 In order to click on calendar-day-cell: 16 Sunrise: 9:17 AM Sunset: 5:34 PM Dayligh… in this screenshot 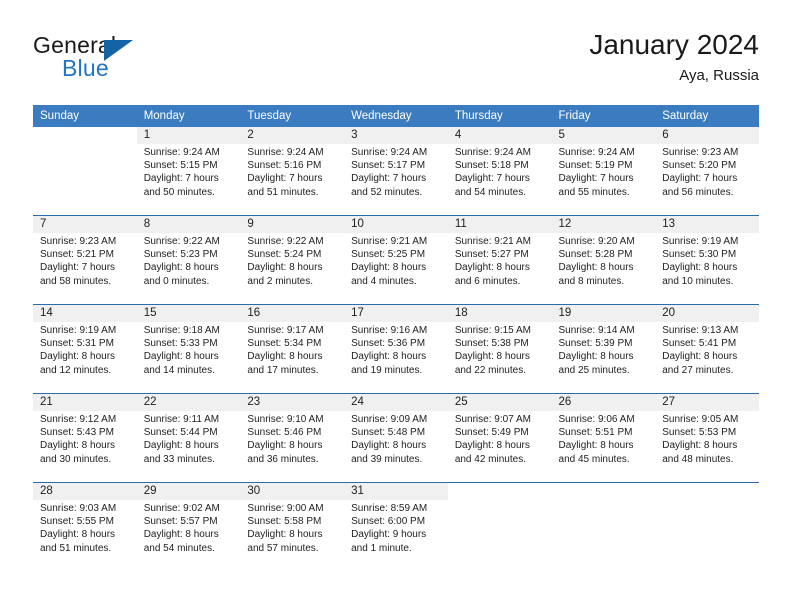, I will do `click(292, 349)`.